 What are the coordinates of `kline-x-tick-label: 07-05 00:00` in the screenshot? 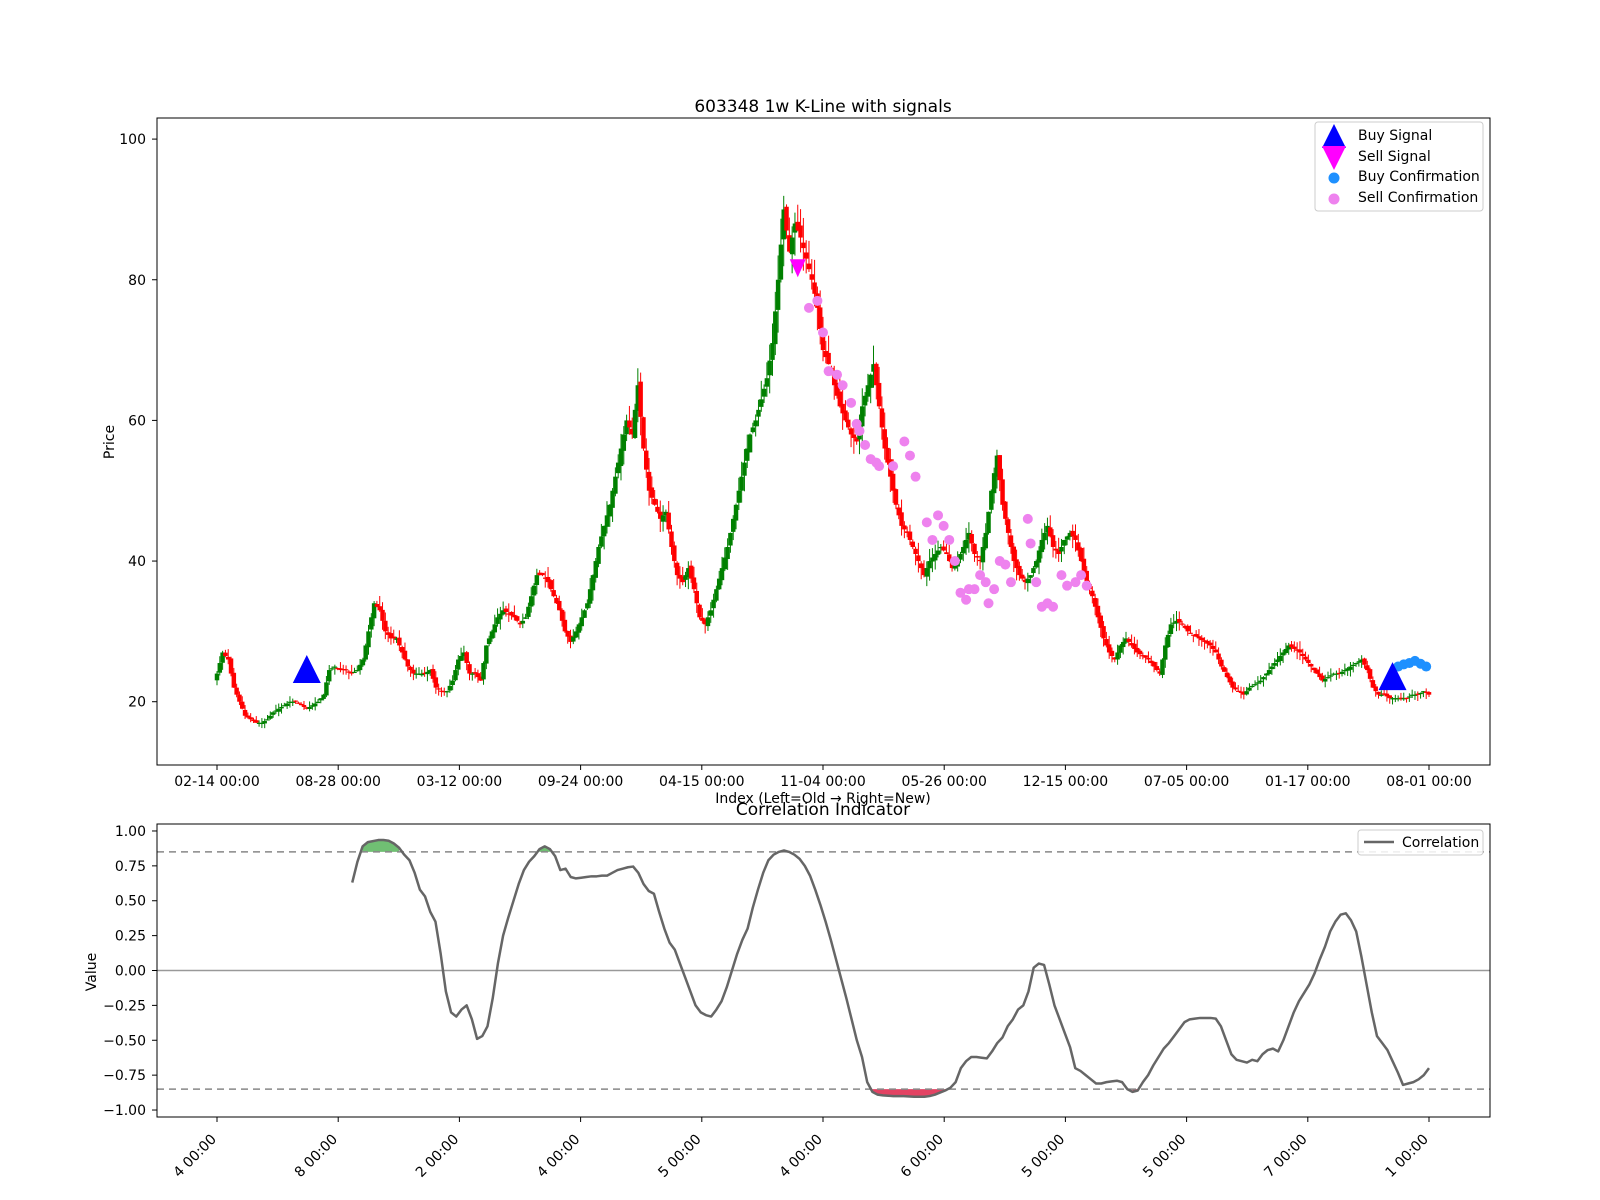 It's located at (1186, 782).